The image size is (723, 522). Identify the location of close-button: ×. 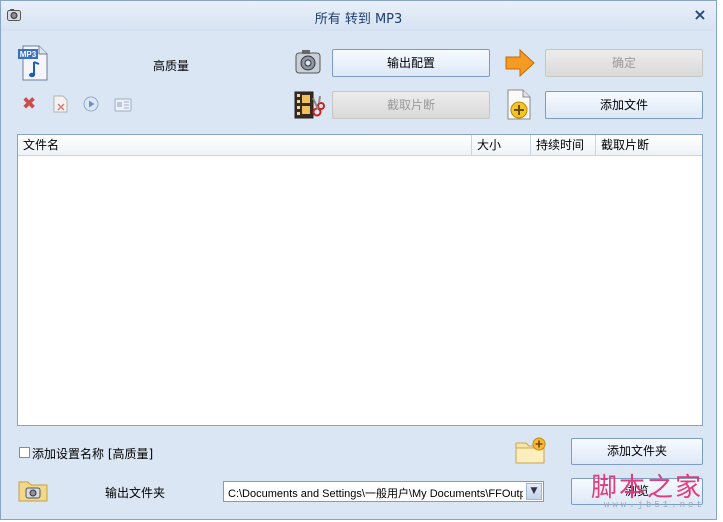
(700, 15).